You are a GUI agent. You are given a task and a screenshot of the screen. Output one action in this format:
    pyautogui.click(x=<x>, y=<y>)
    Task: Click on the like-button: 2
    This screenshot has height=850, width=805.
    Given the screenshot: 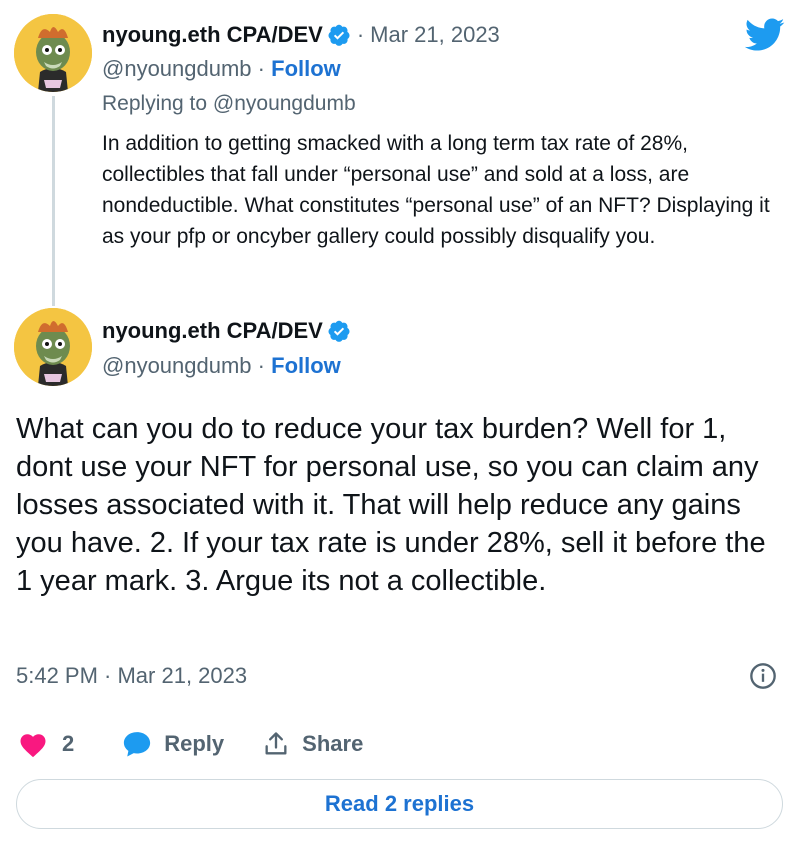 What is the action you would take?
    pyautogui.click(x=46, y=744)
    